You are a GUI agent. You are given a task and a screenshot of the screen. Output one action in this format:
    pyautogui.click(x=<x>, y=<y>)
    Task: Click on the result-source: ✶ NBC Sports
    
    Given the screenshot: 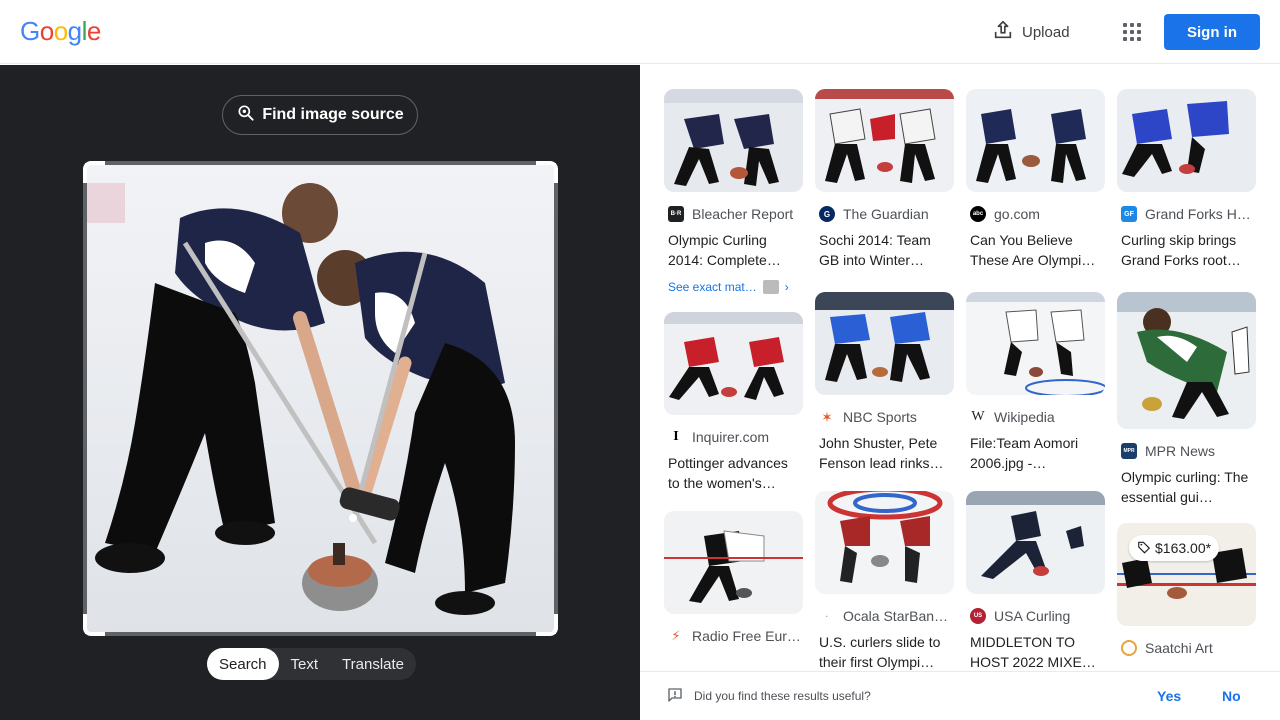 What is the action you would take?
    pyautogui.click(x=884, y=417)
    